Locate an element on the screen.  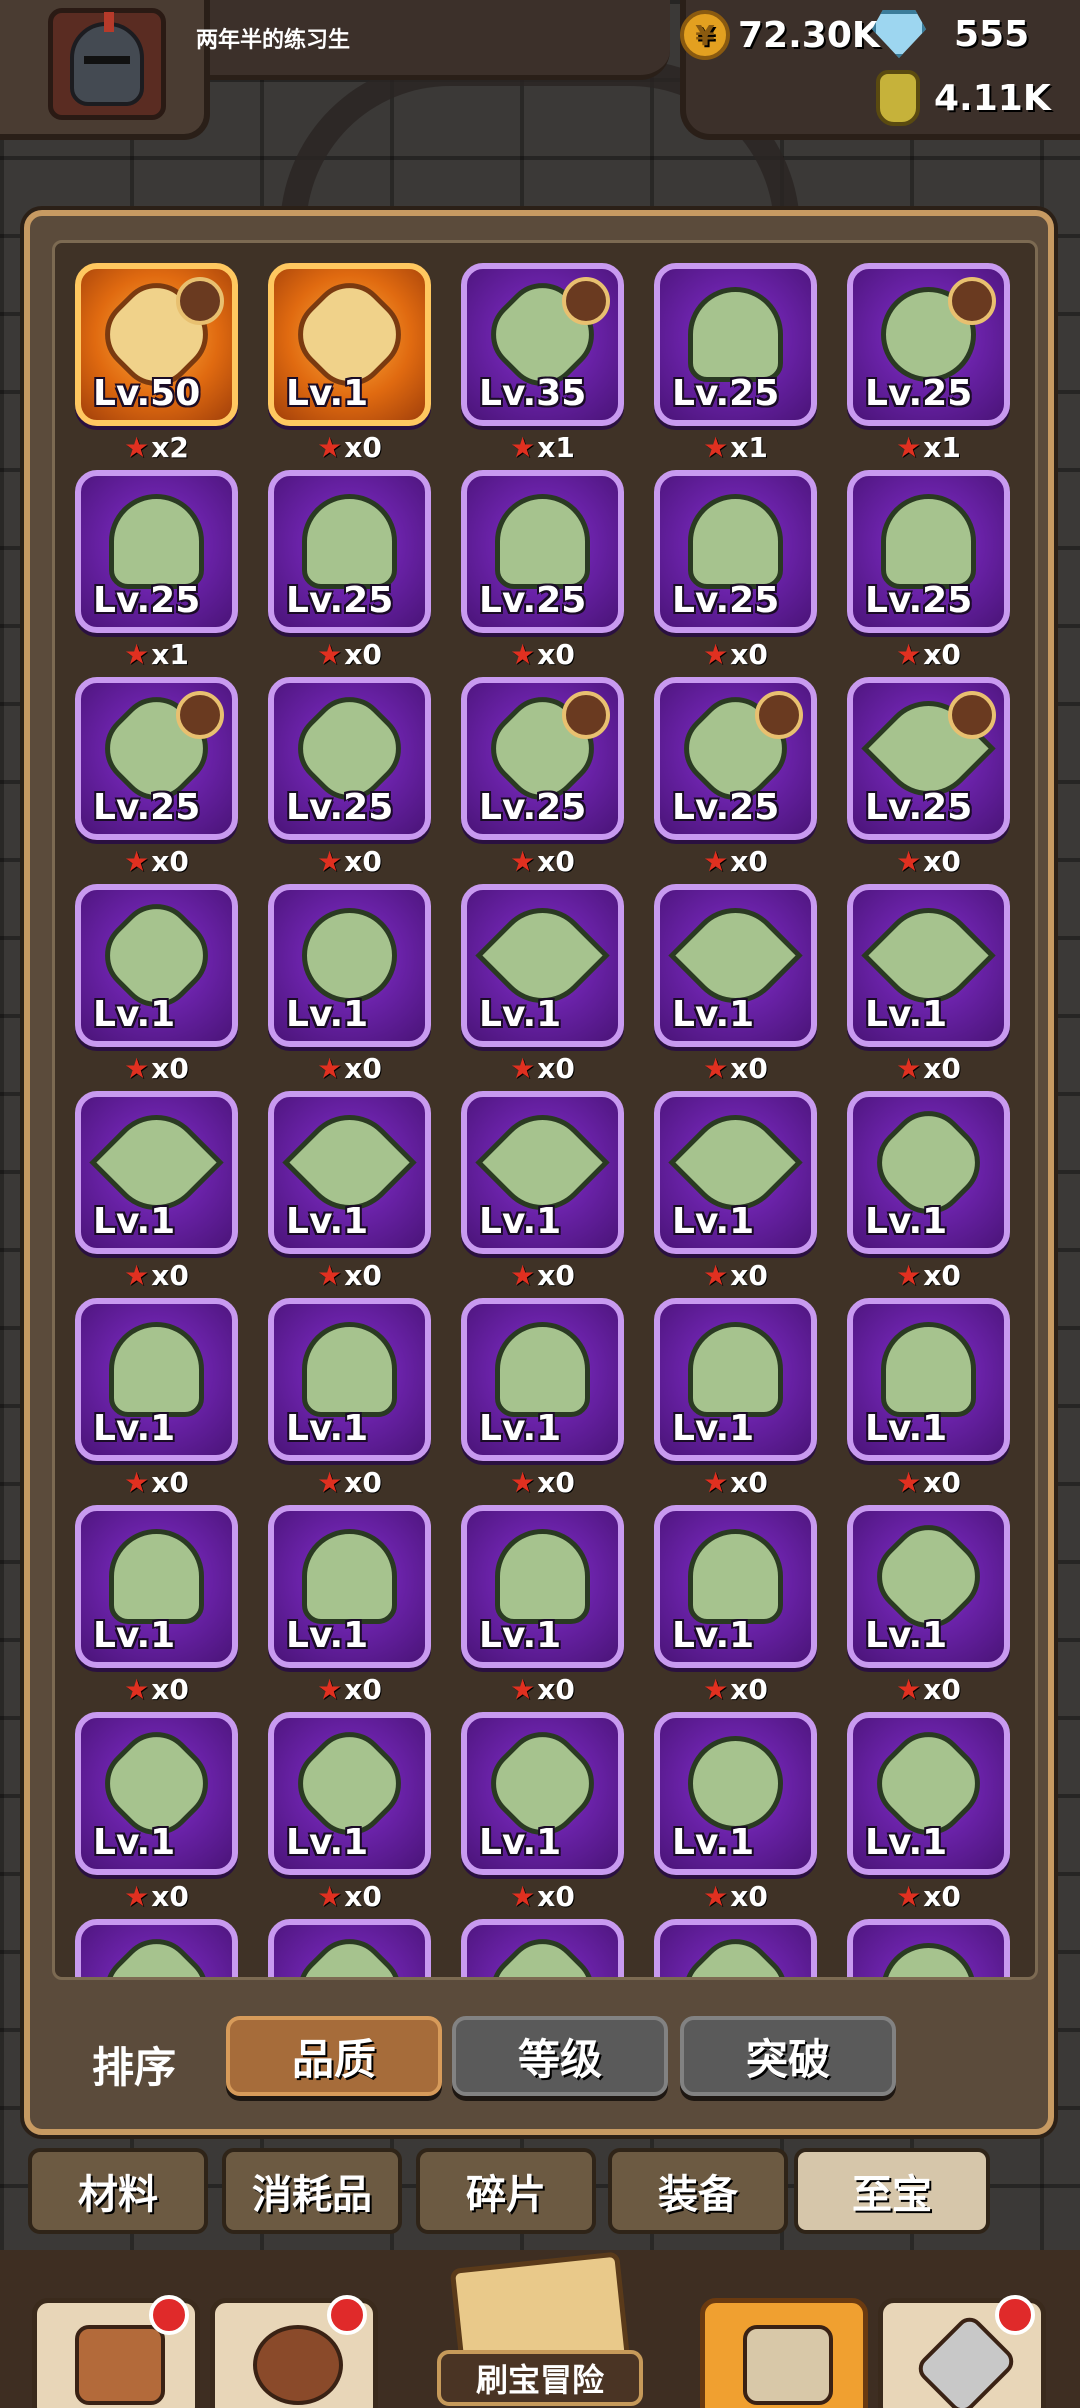
gold-resource: ¥ 72.30K is located at coordinates (780, 35).